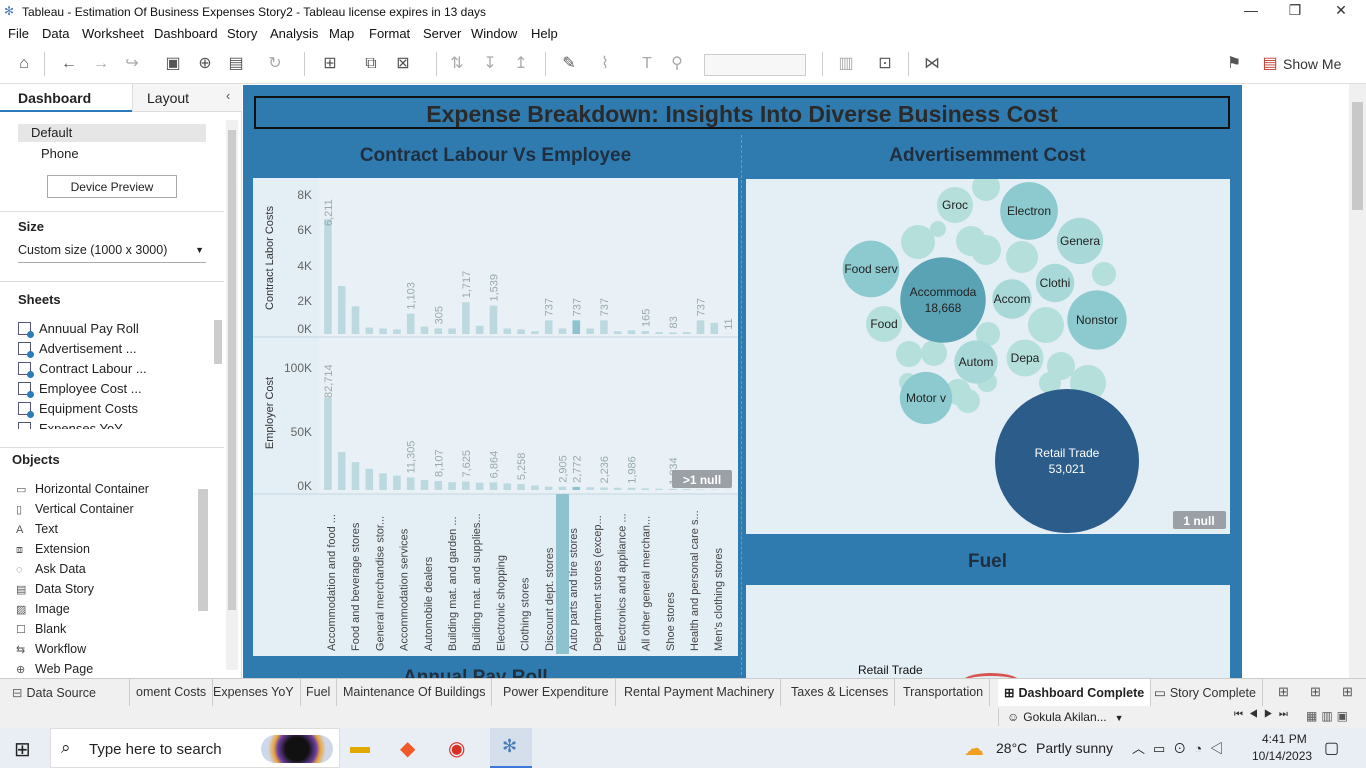 The height and width of the screenshot is (768, 1366). What do you see at coordinates (569, 64) in the screenshot?
I see `highlight-icon: ✎` at bounding box center [569, 64].